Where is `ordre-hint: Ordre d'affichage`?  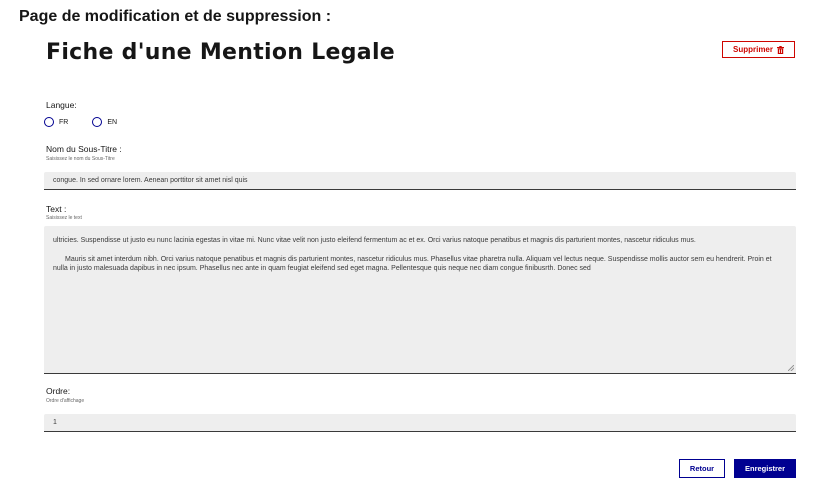 ordre-hint: Ordre d'affichage is located at coordinates (65, 401).